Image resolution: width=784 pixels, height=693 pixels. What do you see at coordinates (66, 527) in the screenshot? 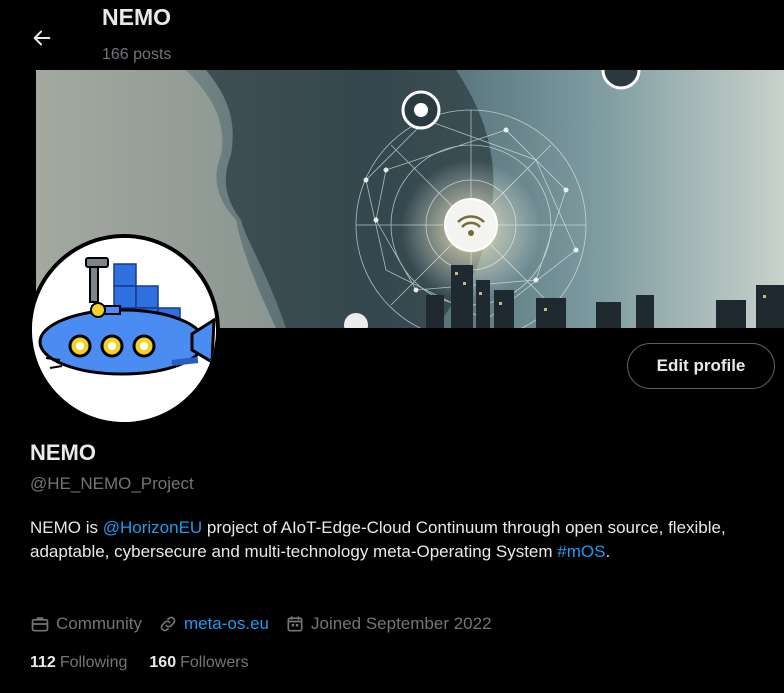
I see `bio-text: NEMO is` at bounding box center [66, 527].